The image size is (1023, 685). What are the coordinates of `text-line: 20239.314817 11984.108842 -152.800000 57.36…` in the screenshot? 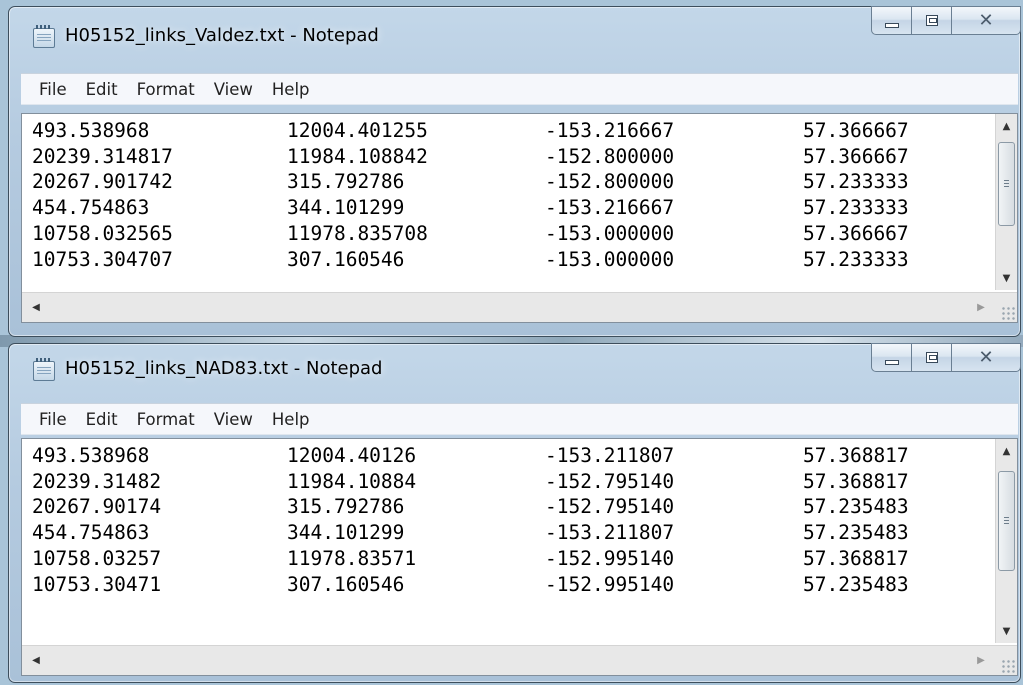 It's located at (470, 156).